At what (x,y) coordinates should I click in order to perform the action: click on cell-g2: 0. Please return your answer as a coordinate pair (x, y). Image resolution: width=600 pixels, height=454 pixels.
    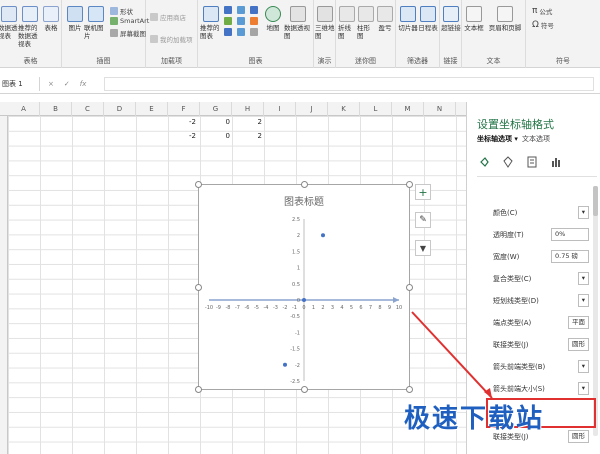
    Looking at the image, I should click on (226, 136).